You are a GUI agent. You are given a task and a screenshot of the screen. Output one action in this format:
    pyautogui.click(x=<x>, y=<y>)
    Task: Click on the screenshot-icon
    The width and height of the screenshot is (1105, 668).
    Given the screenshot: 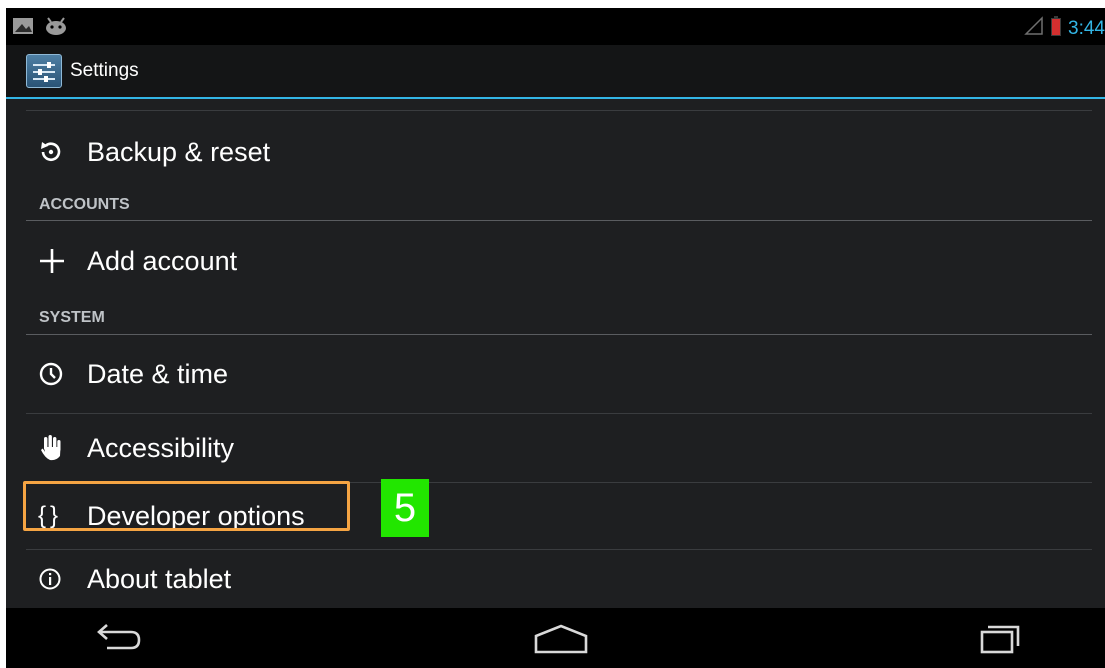 What is the action you would take?
    pyautogui.click(x=23, y=28)
    